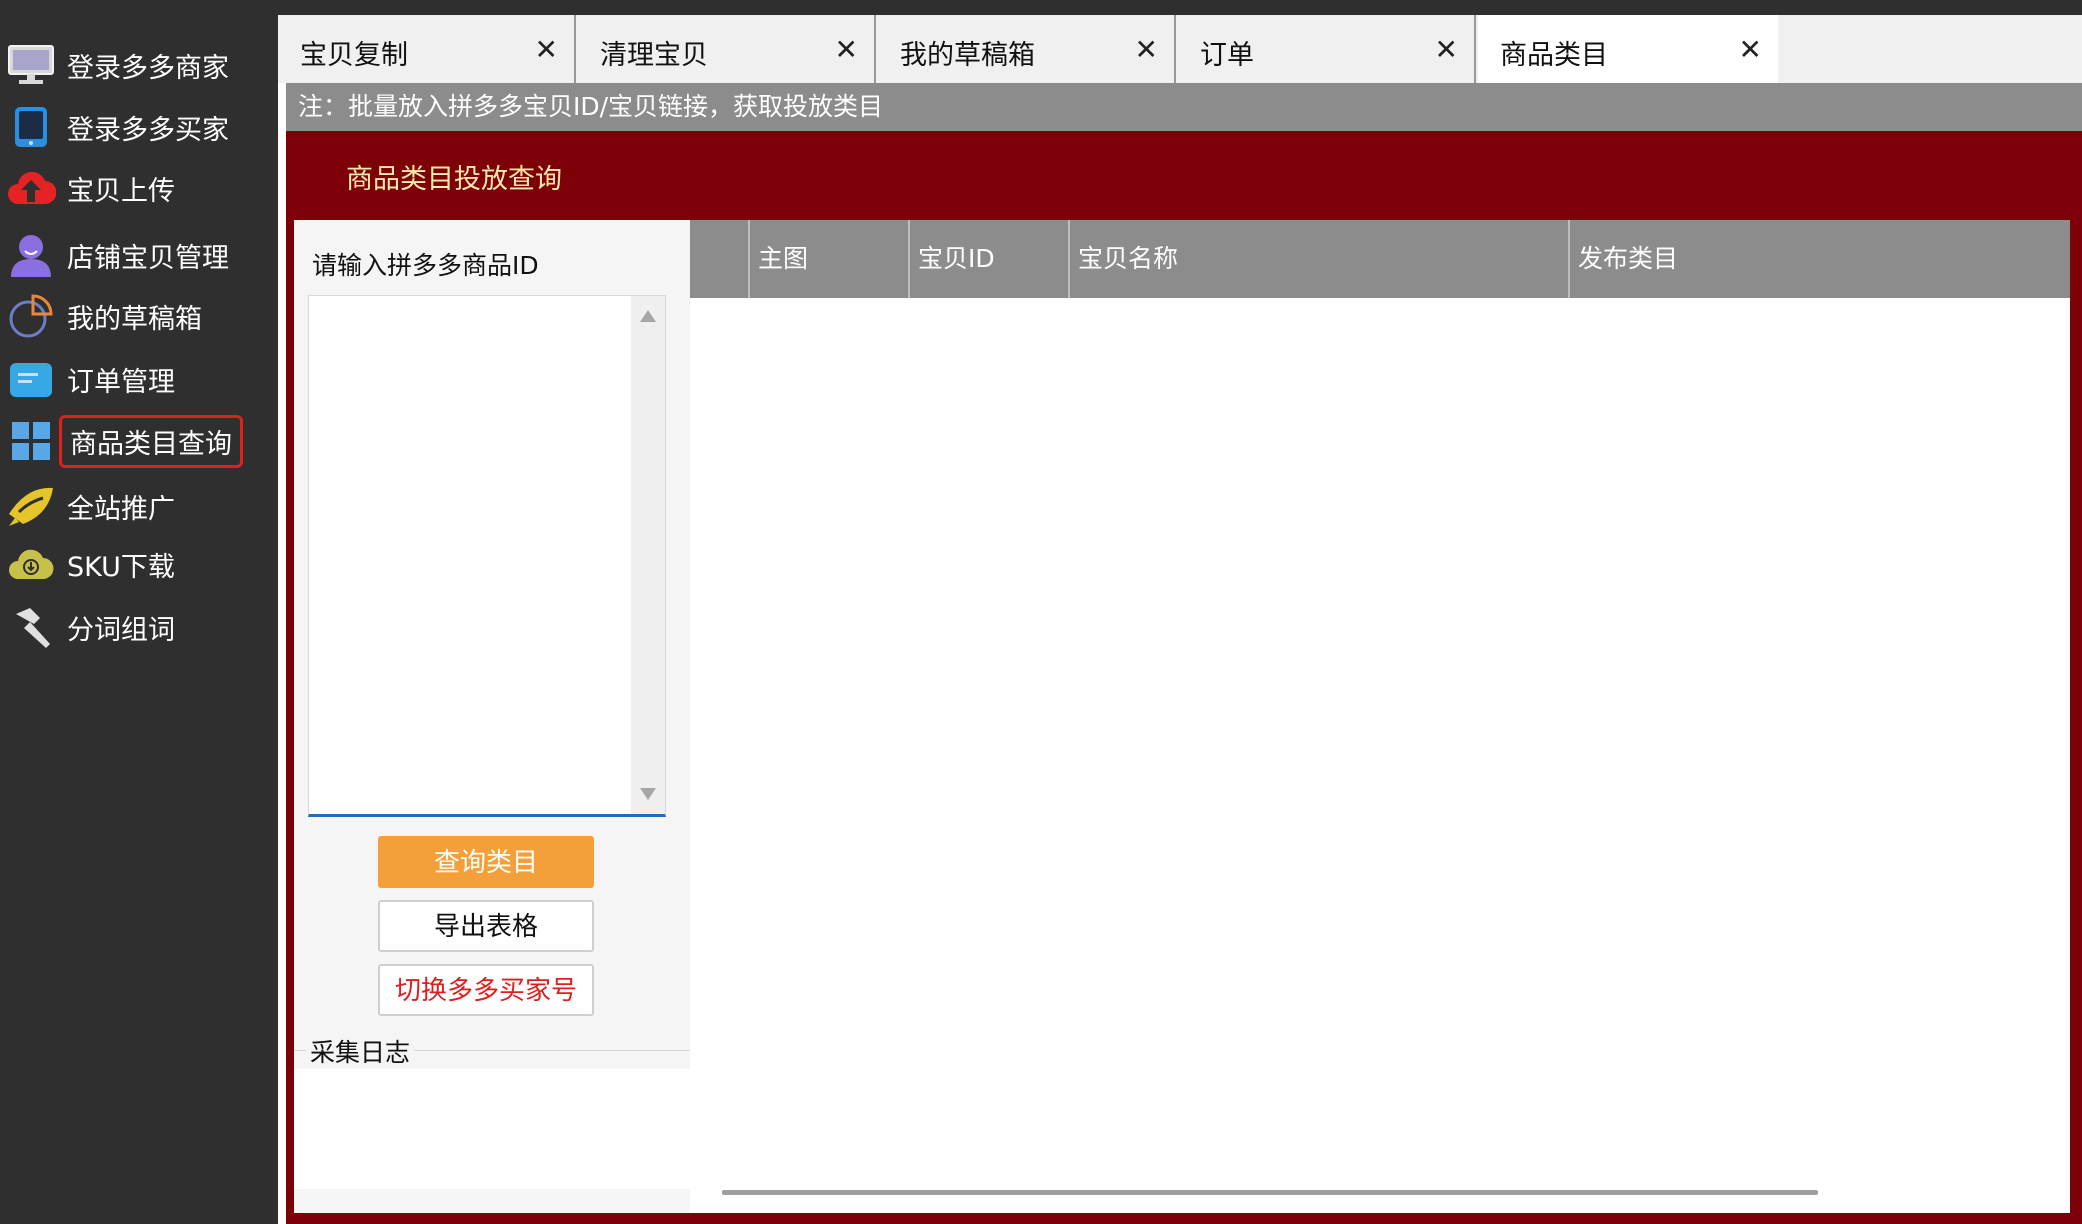 This screenshot has height=1224, width=2082. Describe the element at coordinates (31, 316) in the screenshot. I see `pie-chart-icon` at that location.